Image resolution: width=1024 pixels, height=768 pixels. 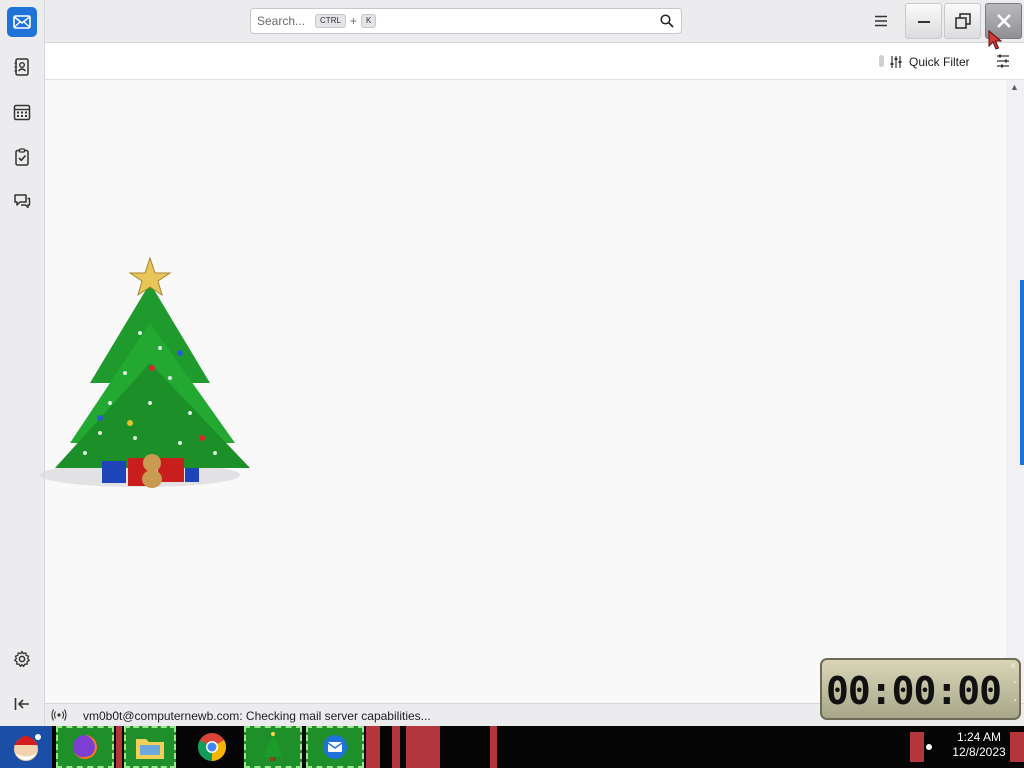 What do you see at coordinates (1013, 666) in the screenshot?
I see `timer-close-button: ×` at bounding box center [1013, 666].